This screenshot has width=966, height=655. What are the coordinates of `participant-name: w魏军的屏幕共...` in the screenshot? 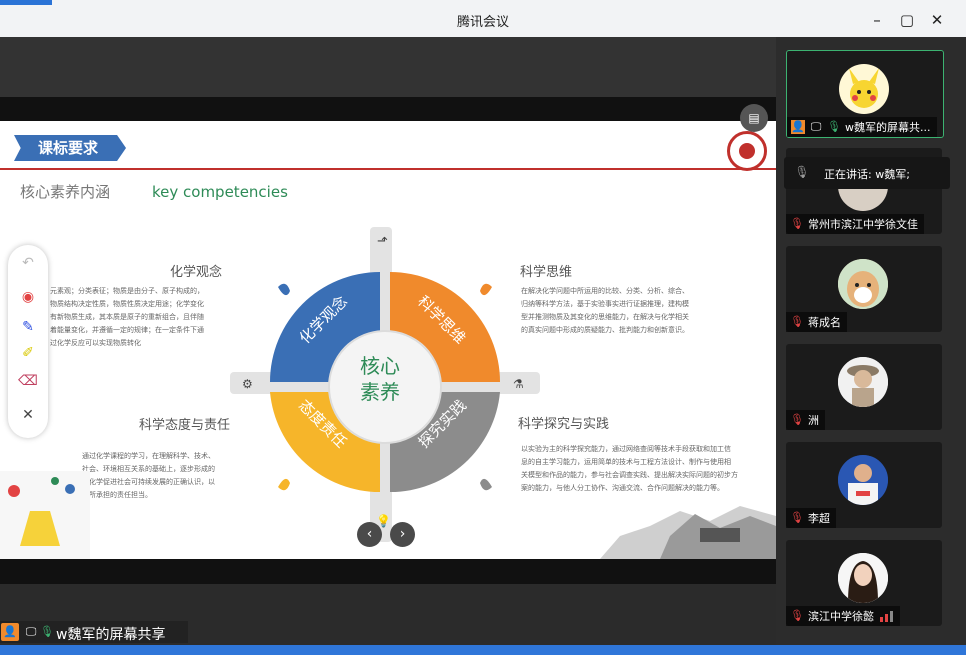 It's located at (888, 127).